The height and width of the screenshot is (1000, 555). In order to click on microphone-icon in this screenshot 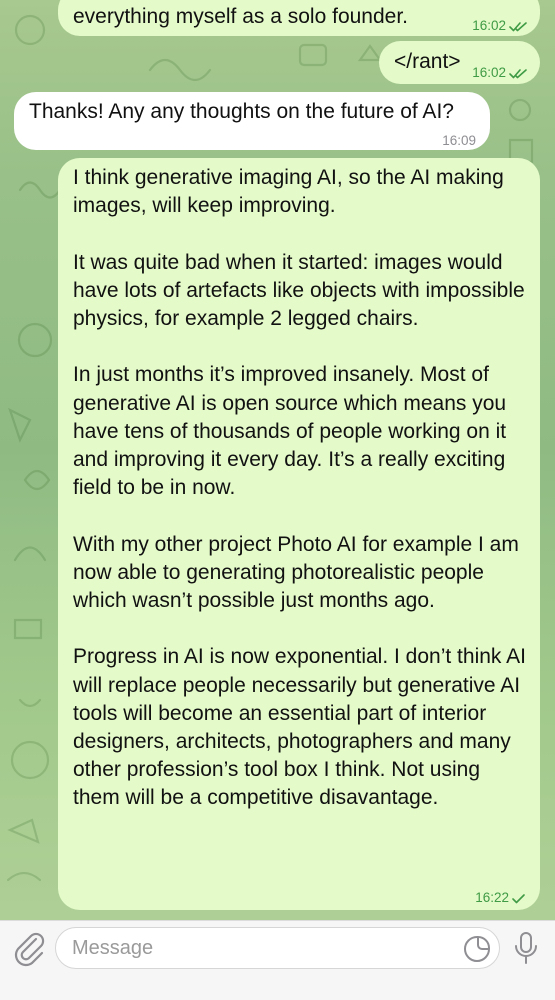, I will do `click(526, 949)`.